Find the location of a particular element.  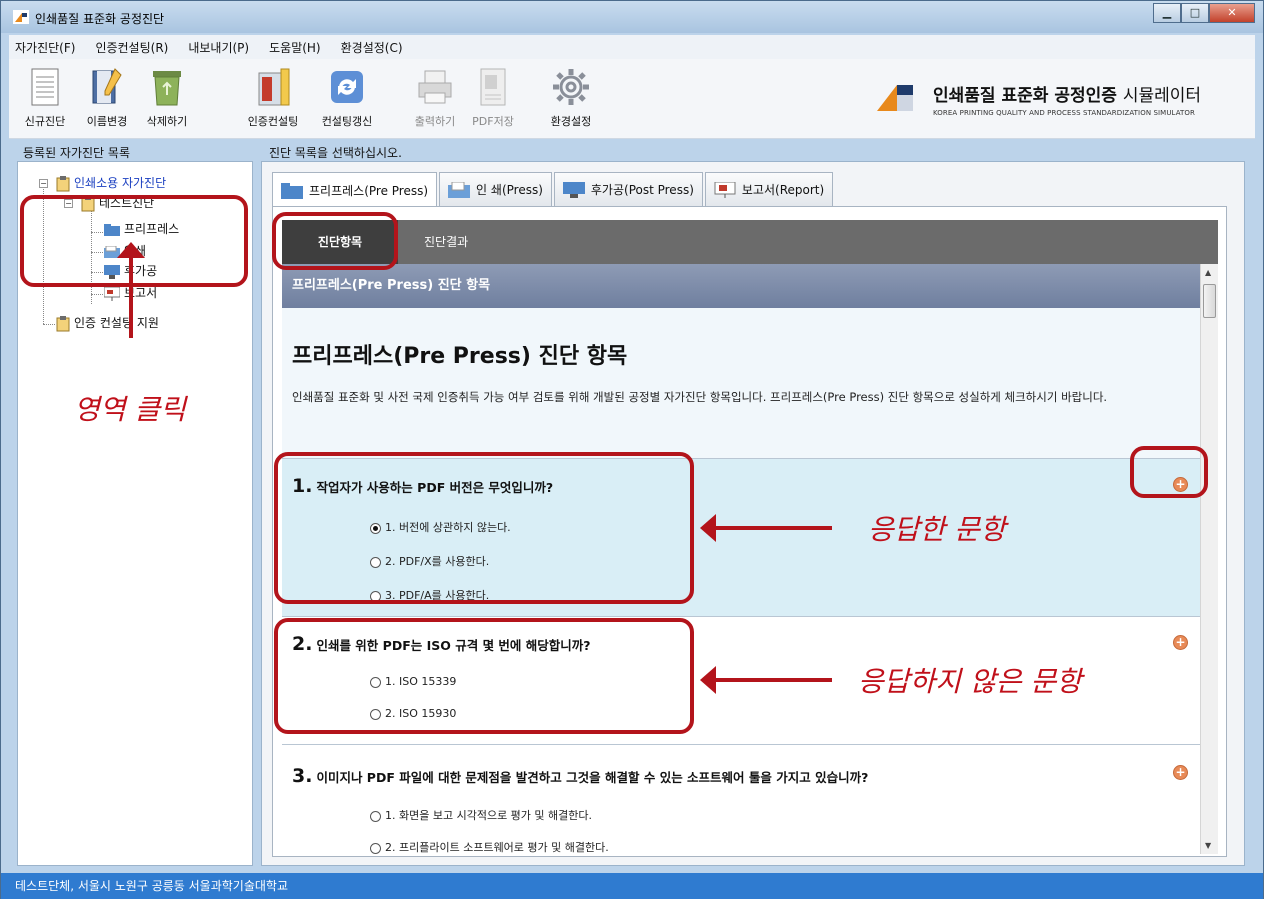

tab-prepress: 프리프레스(Pre Press) is located at coordinates (355, 190).